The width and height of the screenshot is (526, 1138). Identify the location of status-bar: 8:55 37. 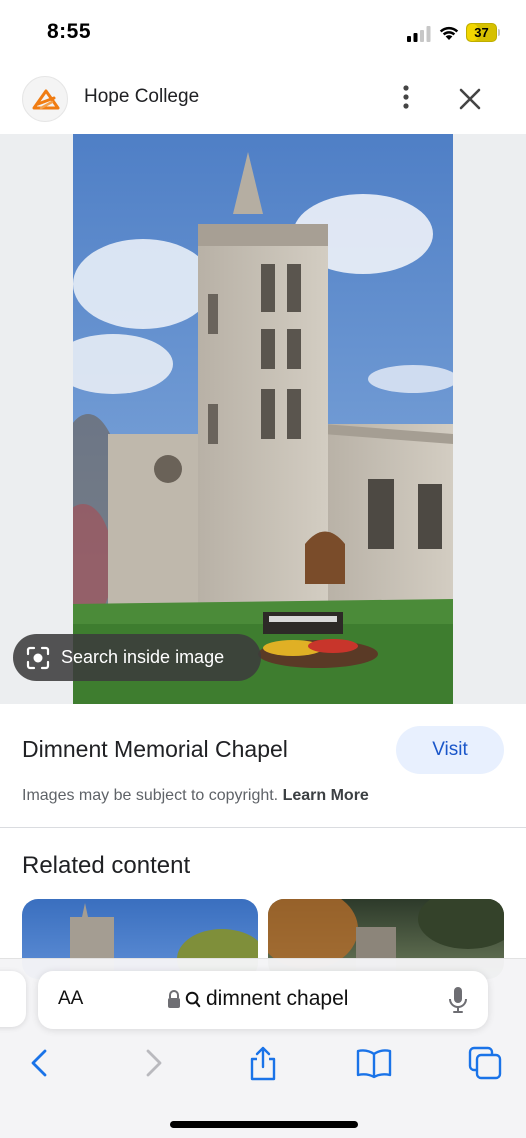
(263, 32).